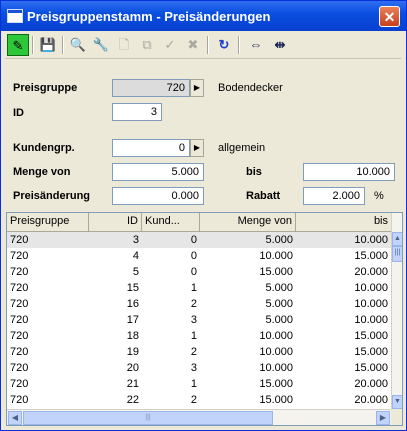 The height and width of the screenshot is (431, 407). Describe the element at coordinates (15, 418) in the screenshot. I see `scroll-left-button: ◀` at that location.